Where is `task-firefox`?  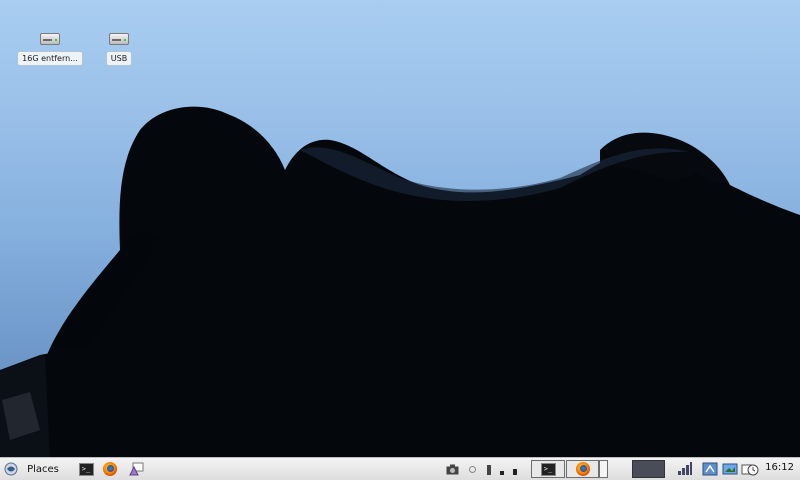
task-firefox is located at coordinates (582, 469).